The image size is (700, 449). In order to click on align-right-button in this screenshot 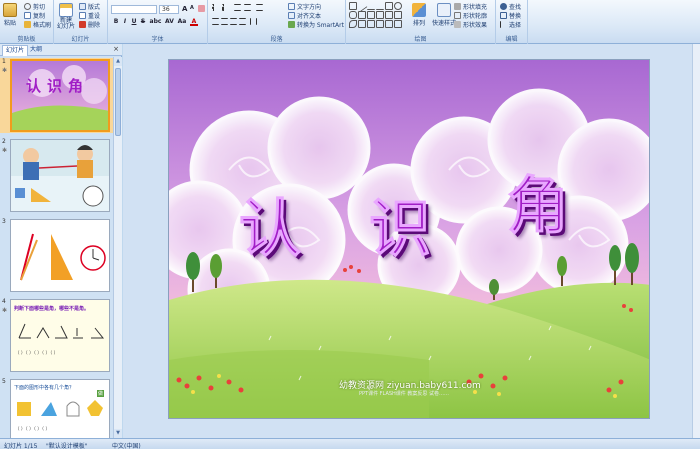, I will do `click(233, 21)`.